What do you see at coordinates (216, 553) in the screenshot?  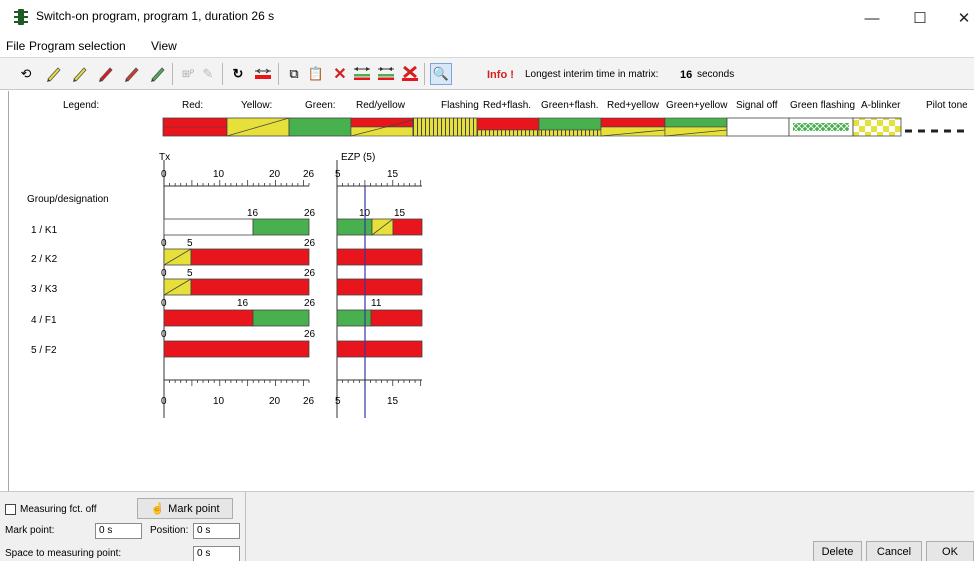 I see `space-to-measuring-field: 0 s` at bounding box center [216, 553].